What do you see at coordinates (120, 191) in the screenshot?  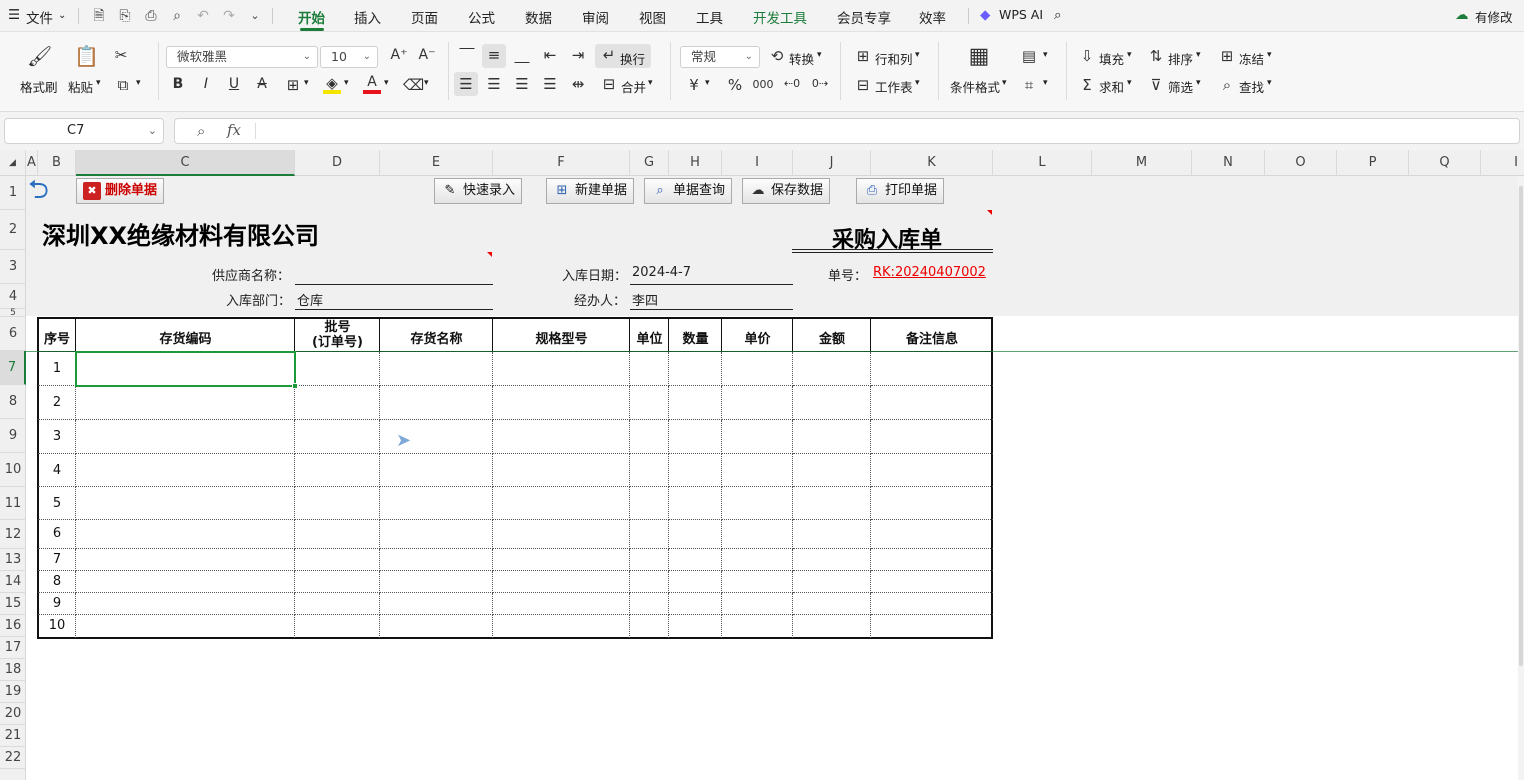 I see `delete-document-button: ✖ 删除单据` at bounding box center [120, 191].